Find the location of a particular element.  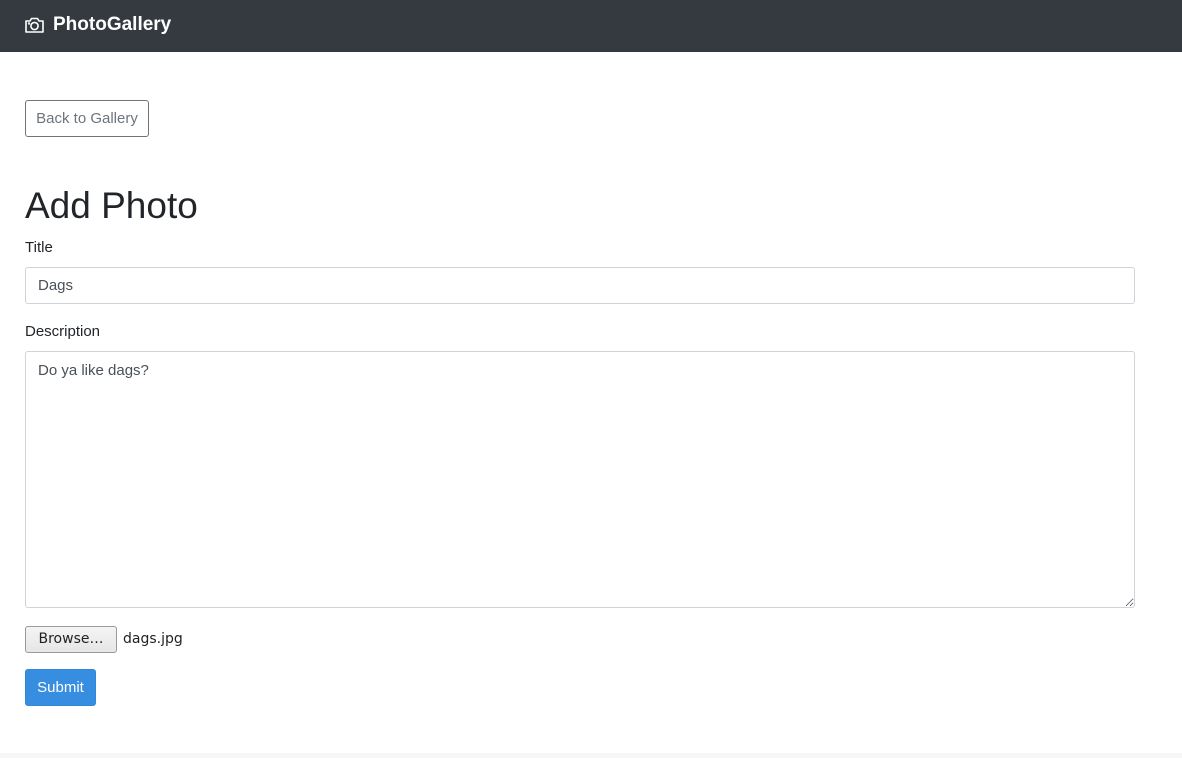

footer-strip is located at coordinates (591, 755).